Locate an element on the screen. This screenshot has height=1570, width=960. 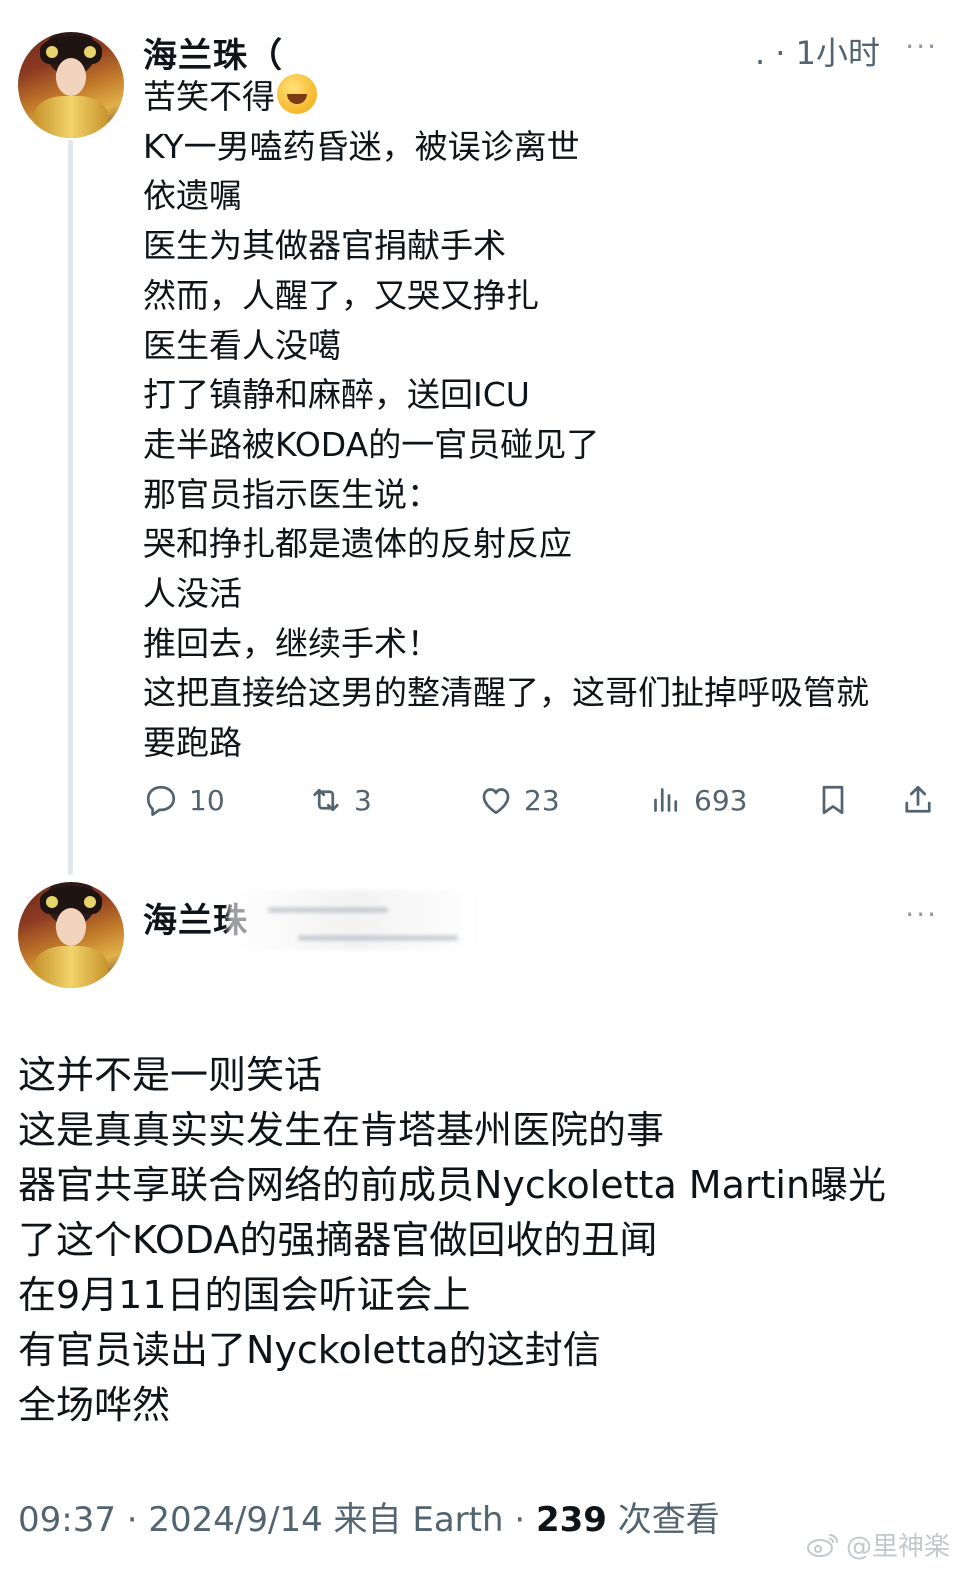
post-line: 全场哗然 is located at coordinates (94, 1405).